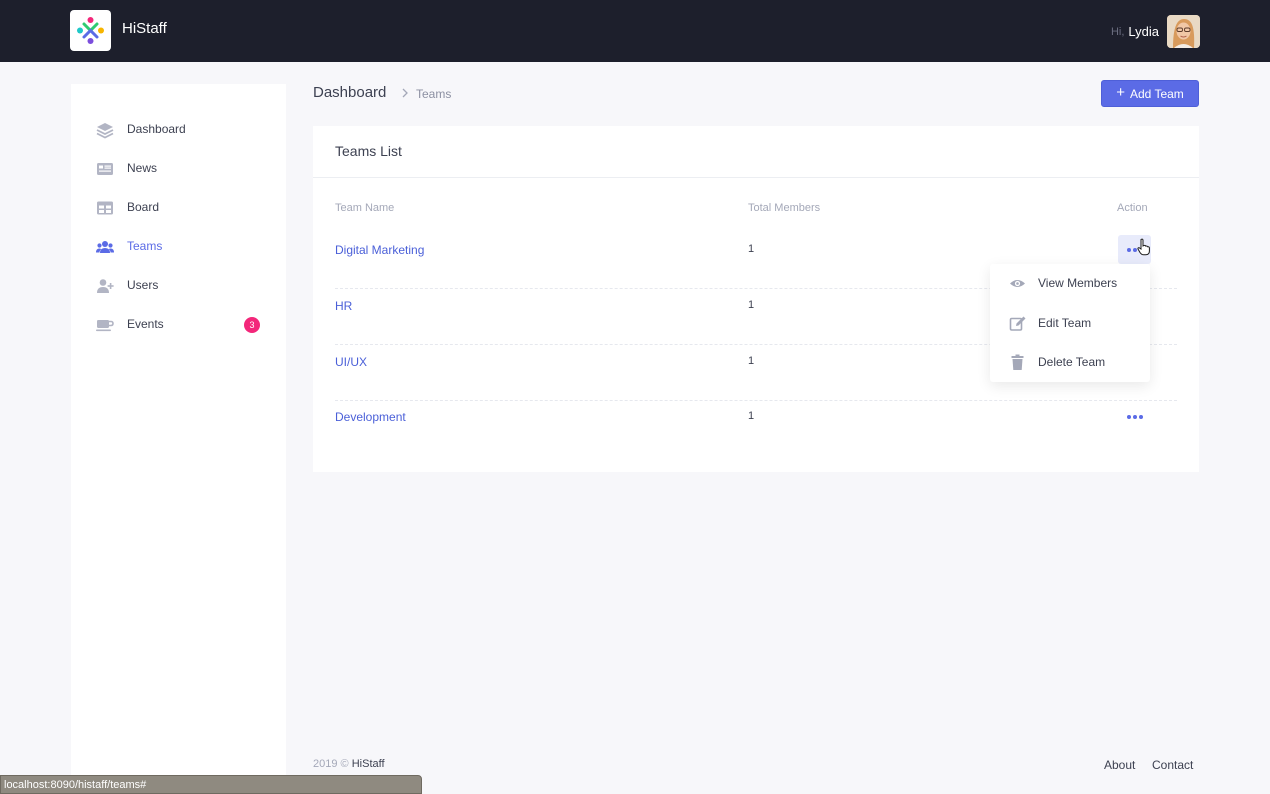 The height and width of the screenshot is (794, 1270). What do you see at coordinates (351, 362) in the screenshot?
I see `team-name-link: UI/UX` at bounding box center [351, 362].